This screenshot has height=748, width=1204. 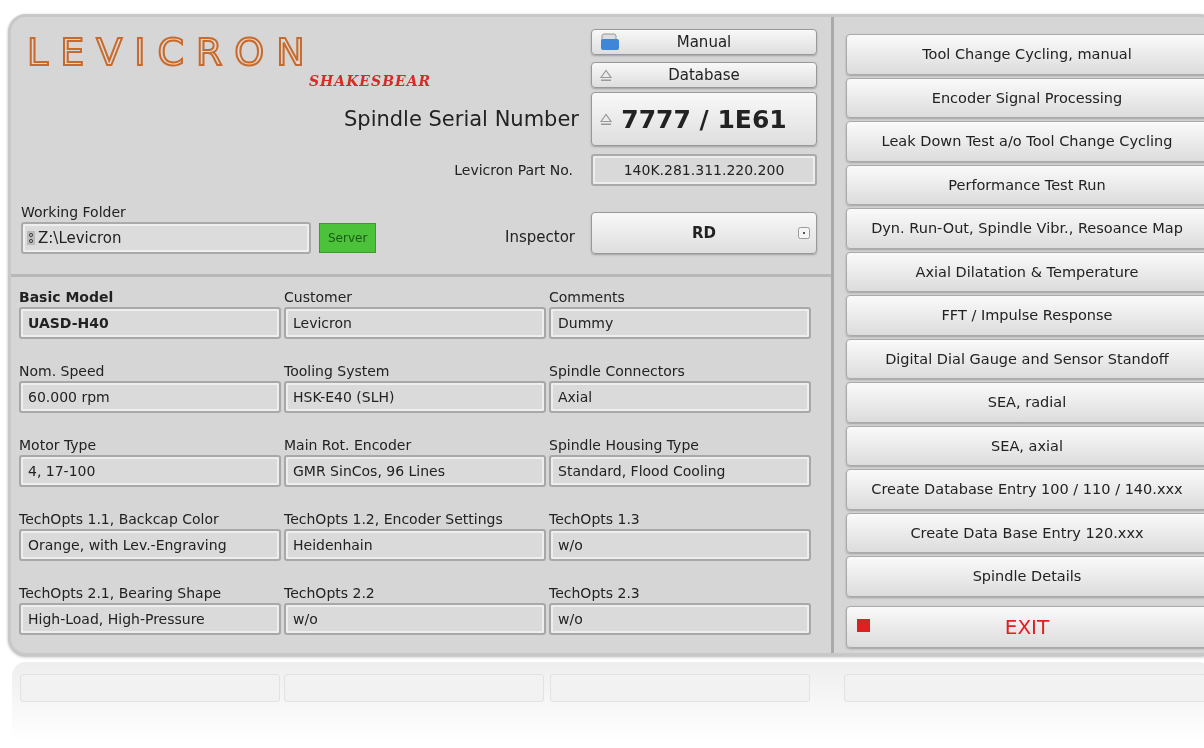 What do you see at coordinates (1025, 445) in the screenshot?
I see `action-button: SEA, axial` at bounding box center [1025, 445].